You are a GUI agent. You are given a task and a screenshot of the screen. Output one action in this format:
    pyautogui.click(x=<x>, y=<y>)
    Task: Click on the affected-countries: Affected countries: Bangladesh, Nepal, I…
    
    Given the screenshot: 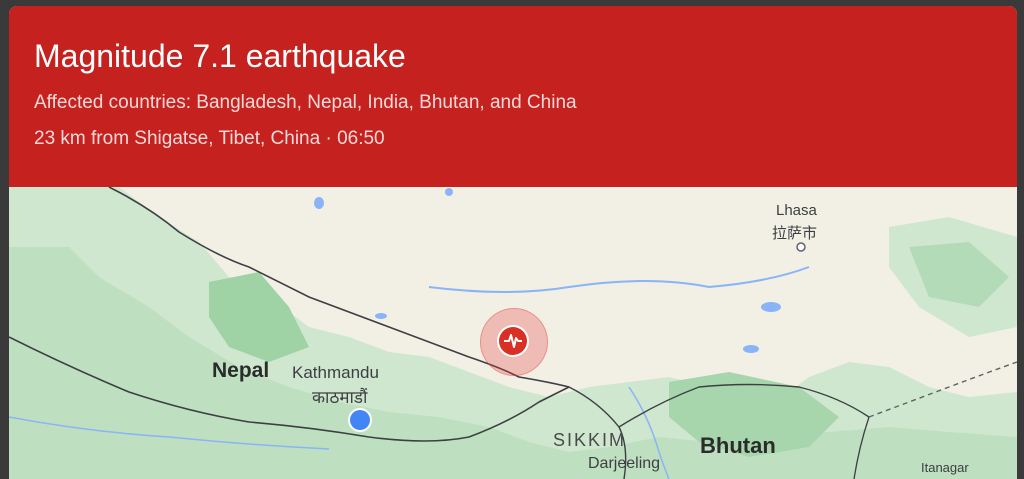 What is the action you would take?
    pyautogui.click(x=305, y=102)
    